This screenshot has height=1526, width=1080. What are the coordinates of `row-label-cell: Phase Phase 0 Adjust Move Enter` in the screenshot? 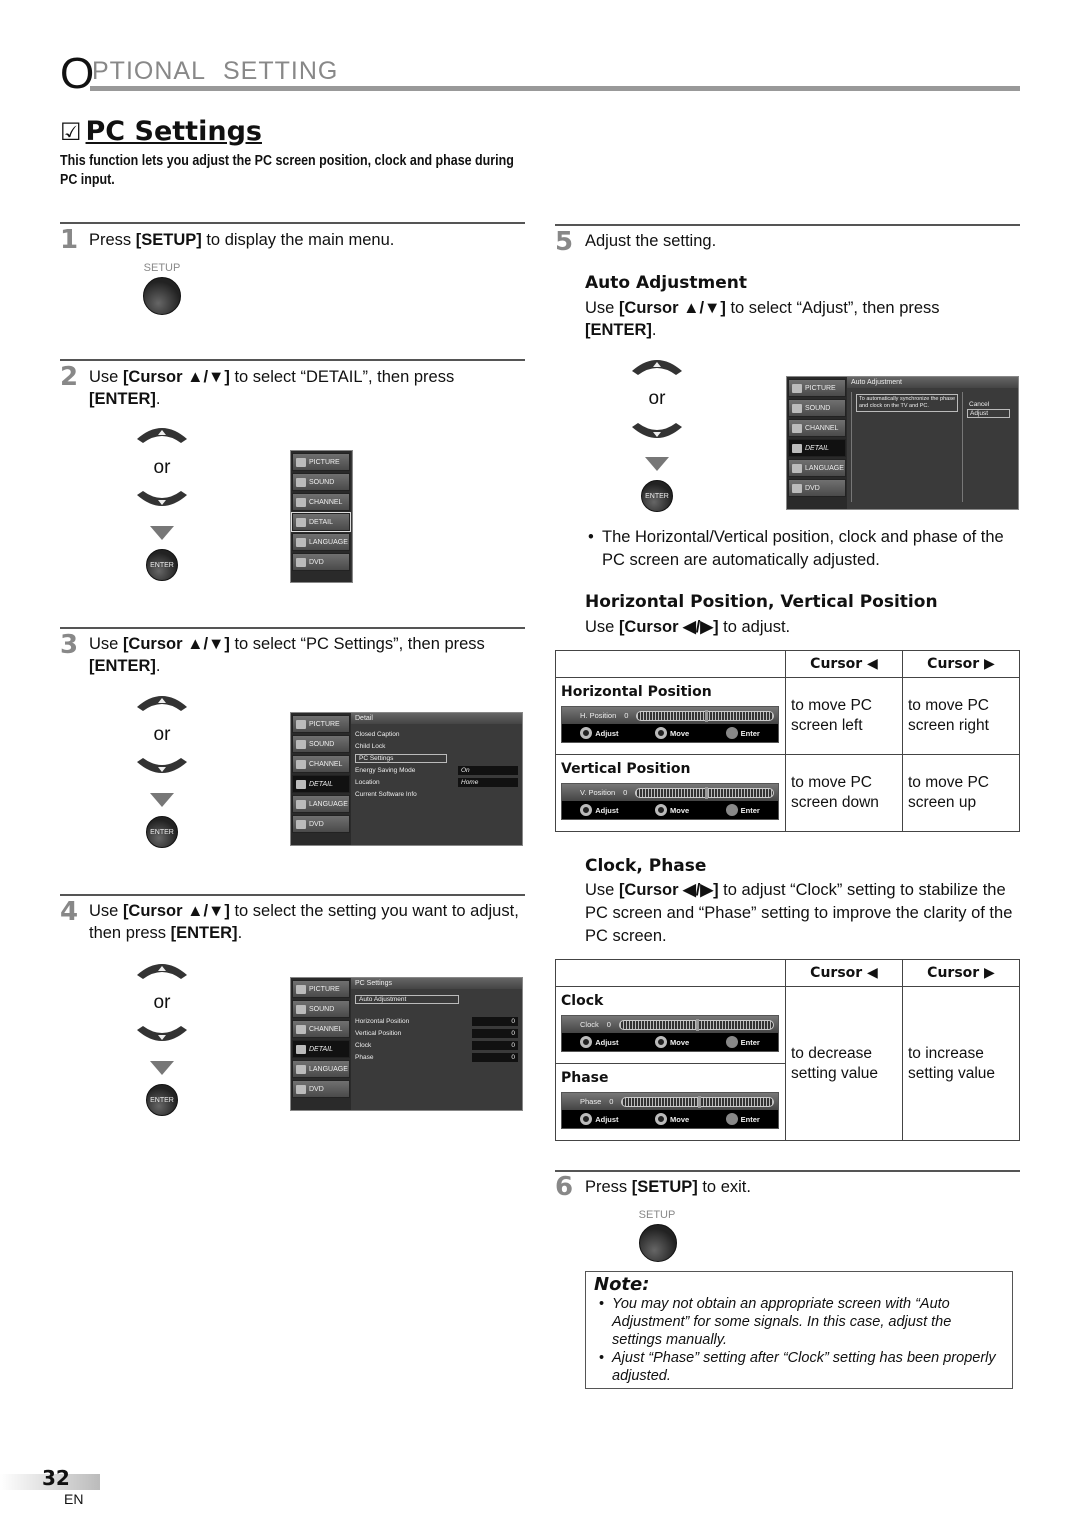 It's located at (670, 1102).